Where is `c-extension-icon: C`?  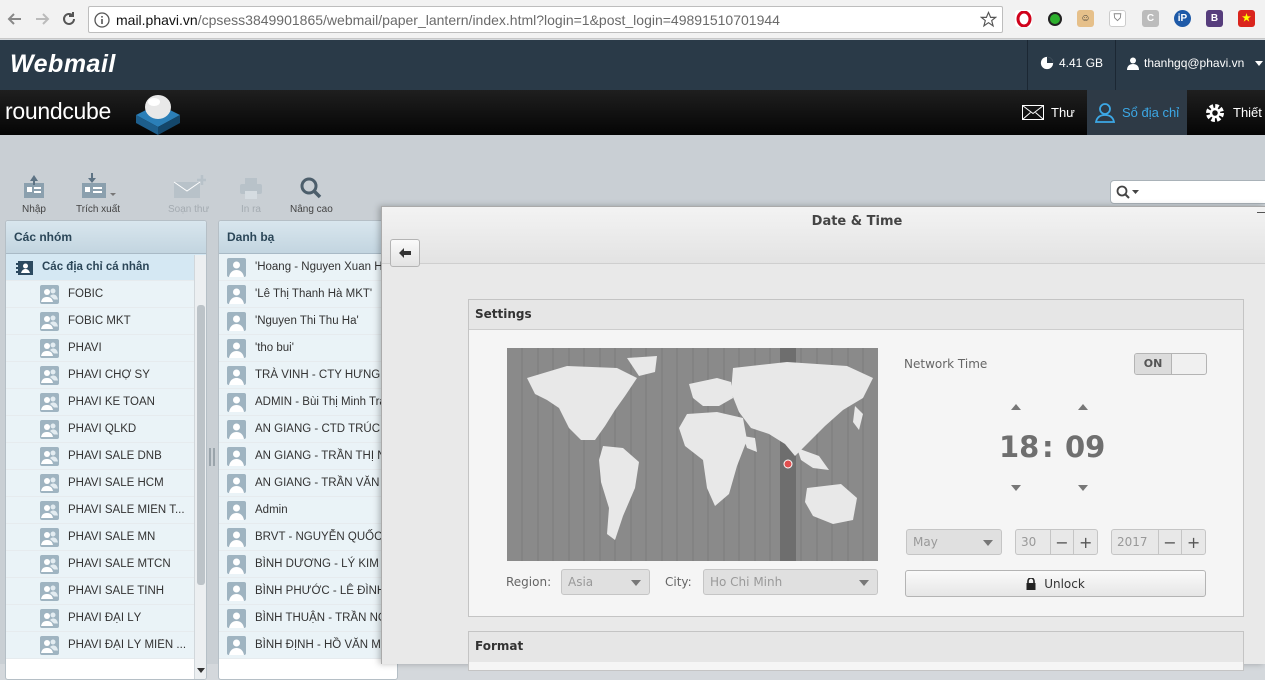
c-extension-icon: C is located at coordinates (1150, 18).